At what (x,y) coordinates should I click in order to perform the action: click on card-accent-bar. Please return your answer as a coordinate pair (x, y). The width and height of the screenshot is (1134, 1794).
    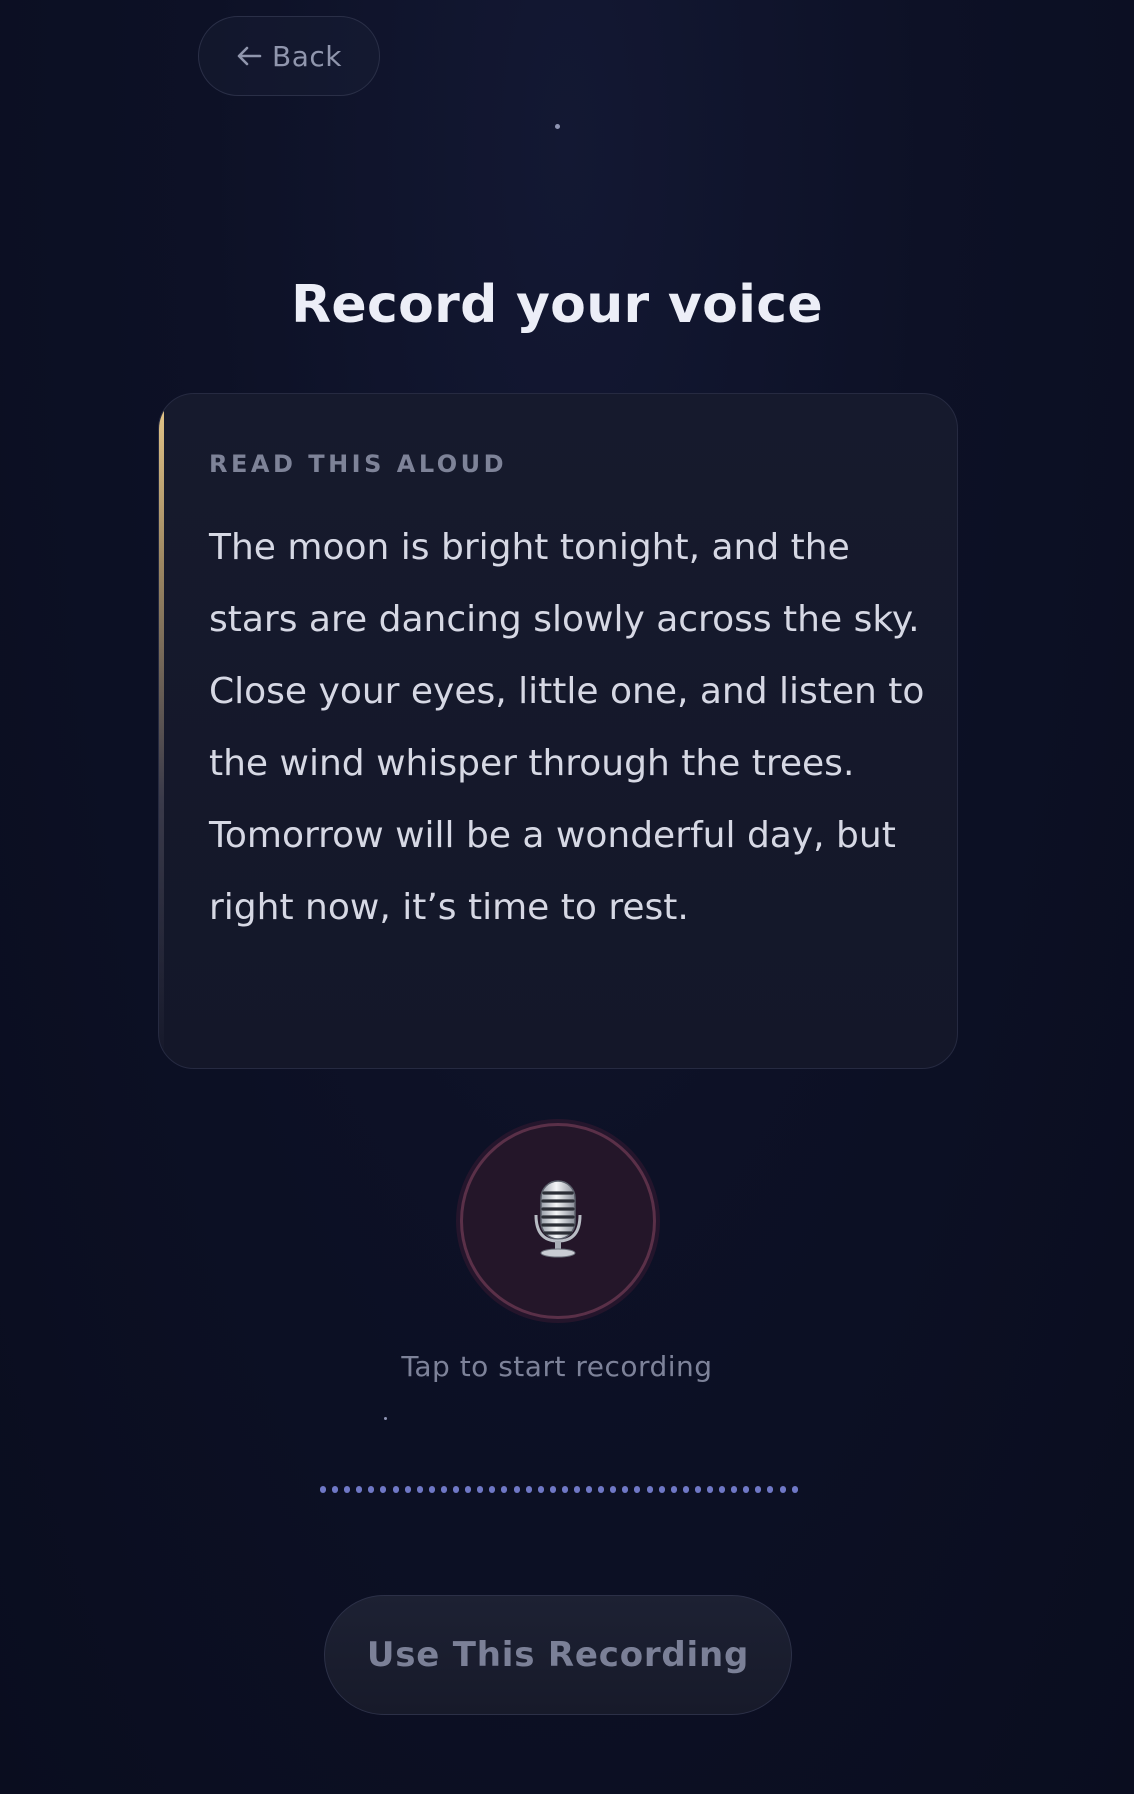
    Looking at the image, I should click on (161, 731).